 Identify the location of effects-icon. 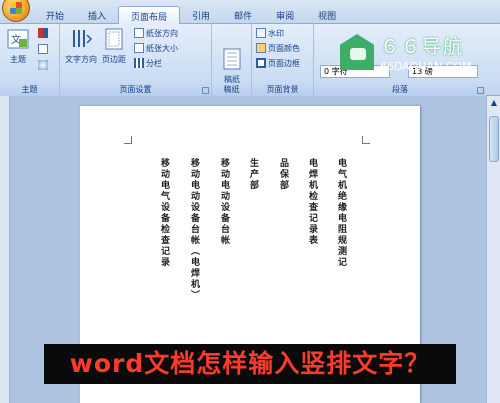
(43, 65).